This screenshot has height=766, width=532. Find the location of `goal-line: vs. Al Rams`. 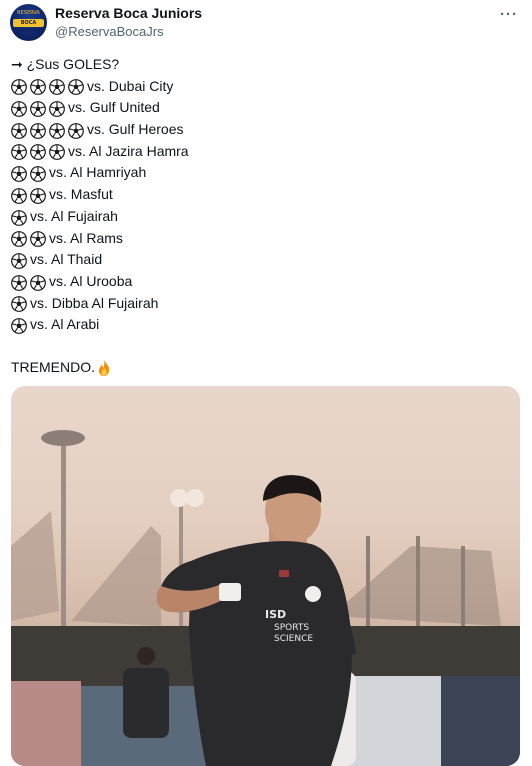

goal-line: vs. Al Rams is located at coordinates (261, 239).